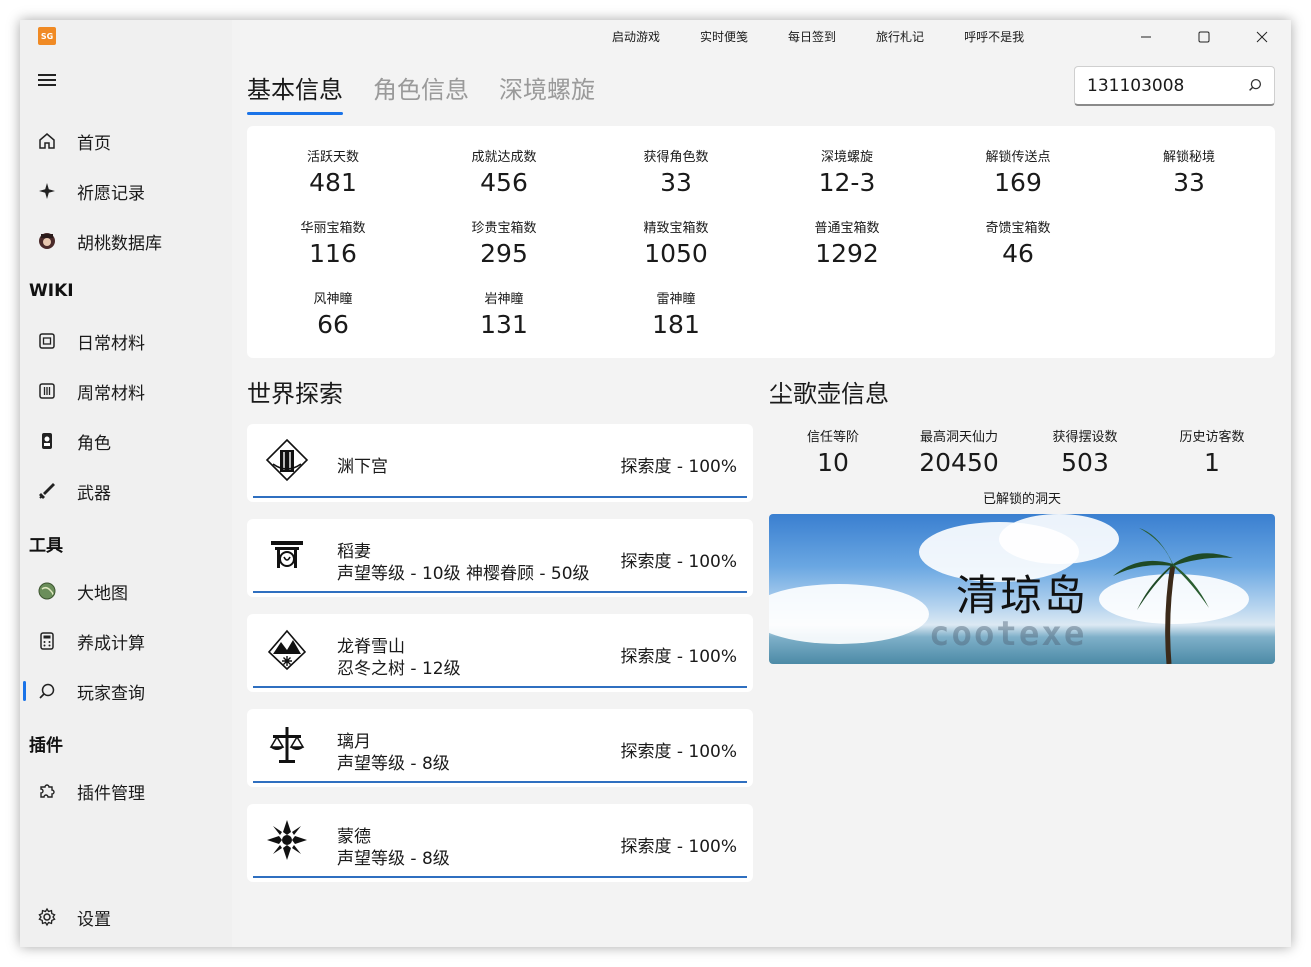  I want to click on calculator-icon, so click(47, 641).